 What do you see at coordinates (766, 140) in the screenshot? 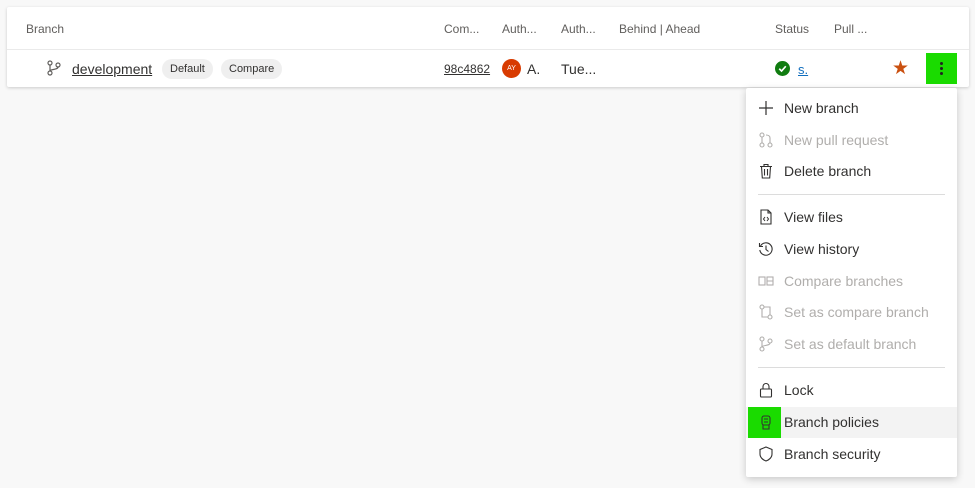
I see `pull-request-icon` at bounding box center [766, 140].